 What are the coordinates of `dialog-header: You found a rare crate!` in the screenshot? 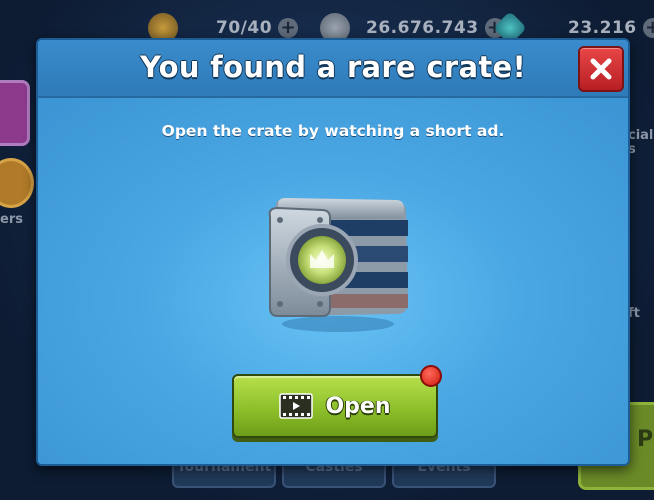 It's located at (333, 69).